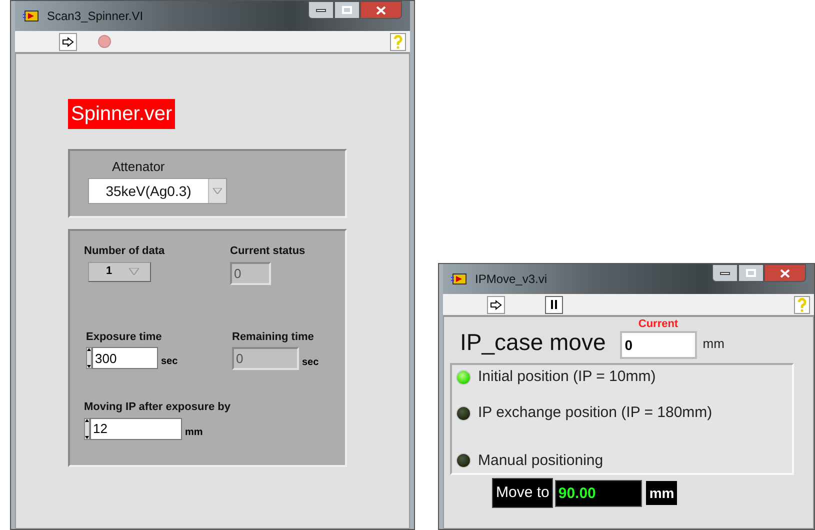 The height and width of the screenshot is (530, 815). I want to click on number-of-data-label: Number of data, so click(125, 251).